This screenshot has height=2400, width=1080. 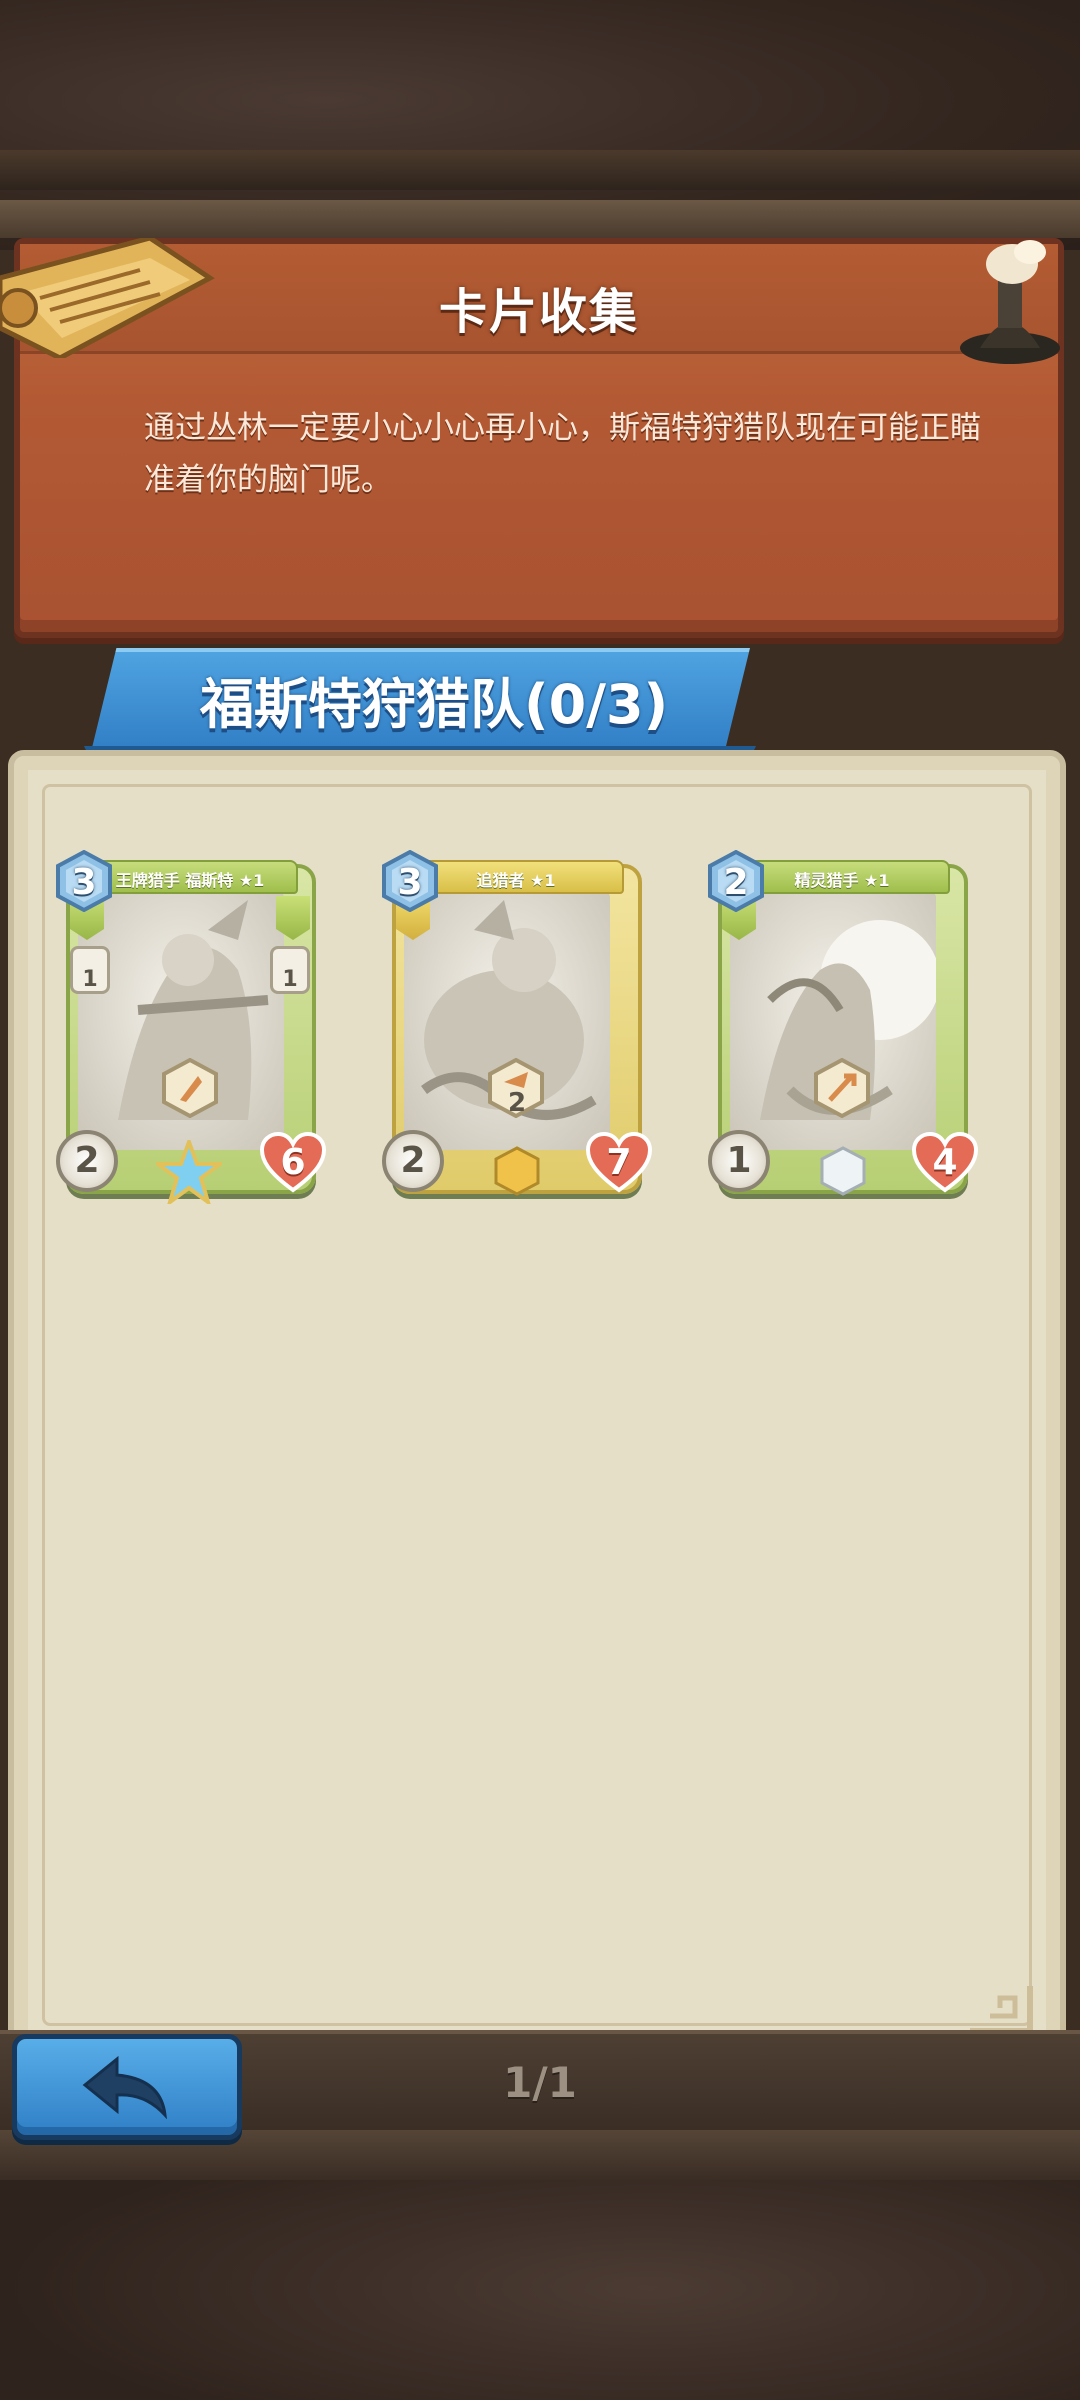 I want to click on card-elf-hunter: 精灵猎手 ★1 2 1 4, so click(x=843, y=1030).